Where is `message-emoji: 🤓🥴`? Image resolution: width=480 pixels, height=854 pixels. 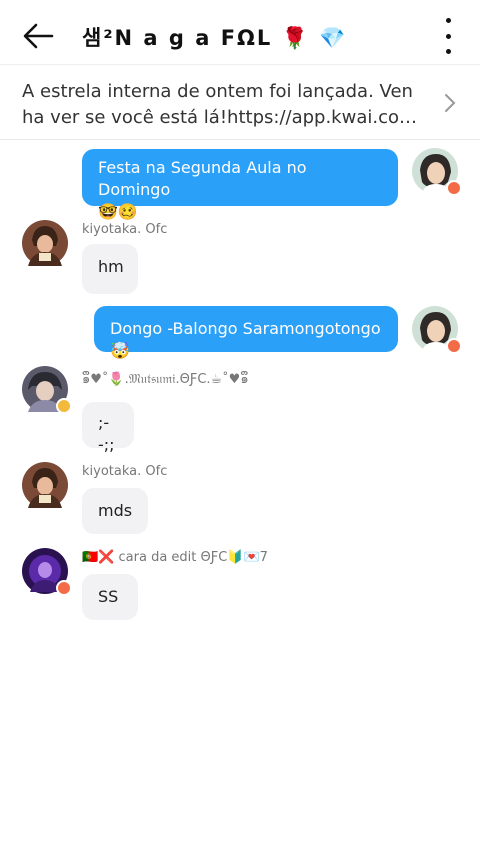
message-emoji: 🤓🥴 is located at coordinates (118, 211).